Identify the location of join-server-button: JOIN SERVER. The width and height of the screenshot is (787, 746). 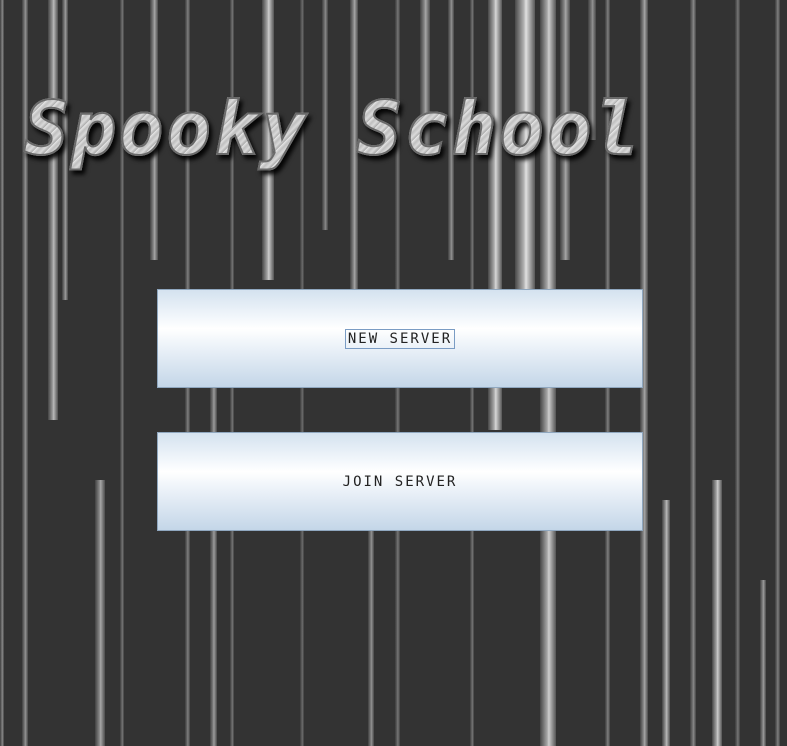
(400, 481).